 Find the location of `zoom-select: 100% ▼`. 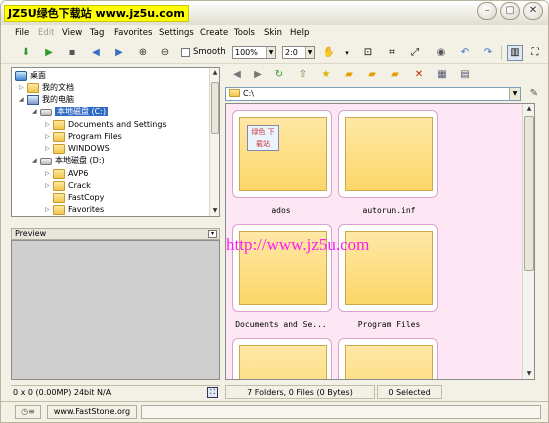

zoom-select: 100% ▼ is located at coordinates (254, 52).